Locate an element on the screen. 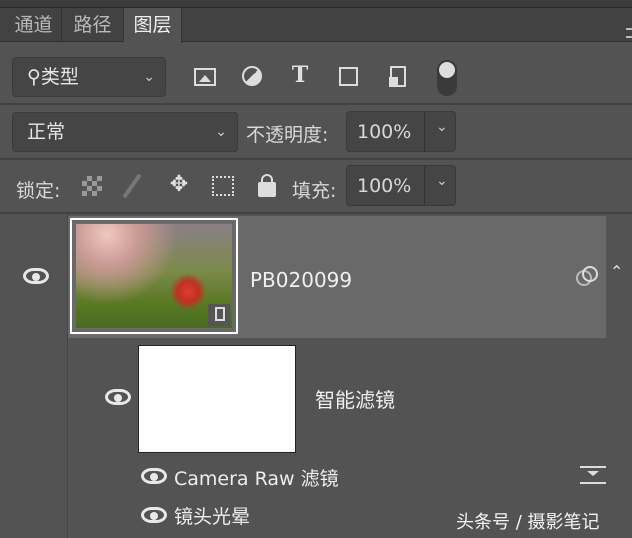  filter-camera-raw: Camera Raw 滤镜 is located at coordinates (256, 477).